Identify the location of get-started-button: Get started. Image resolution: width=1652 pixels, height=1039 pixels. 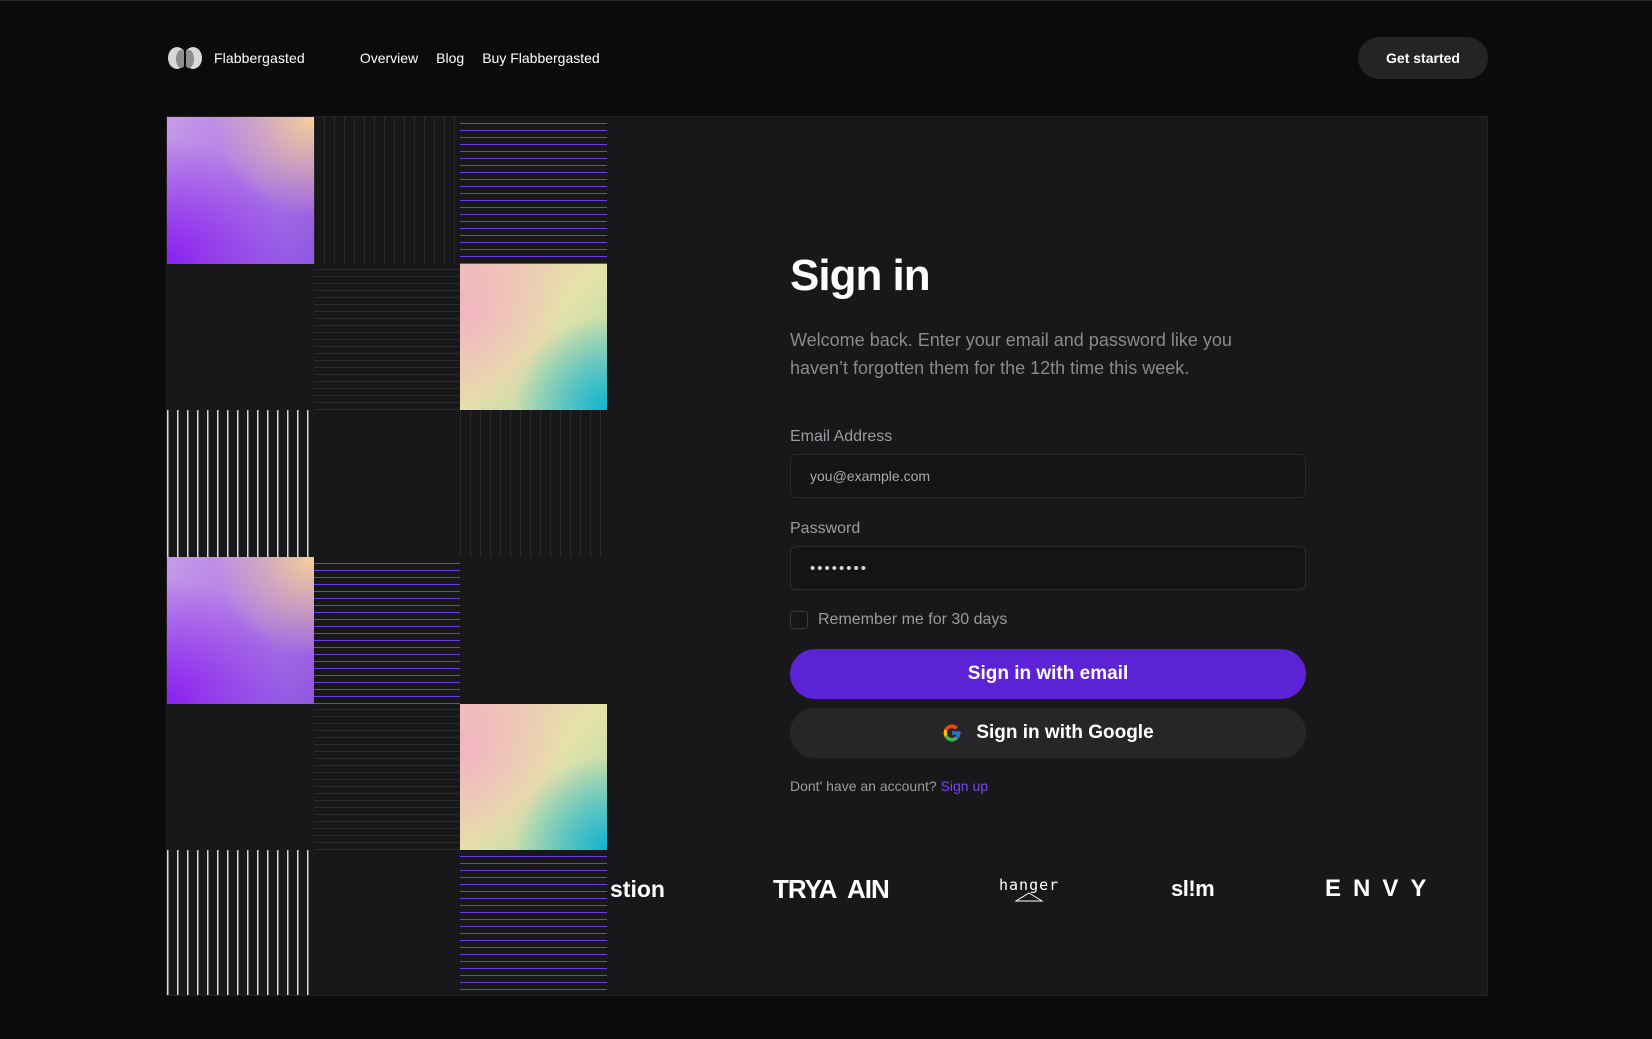
(1423, 58).